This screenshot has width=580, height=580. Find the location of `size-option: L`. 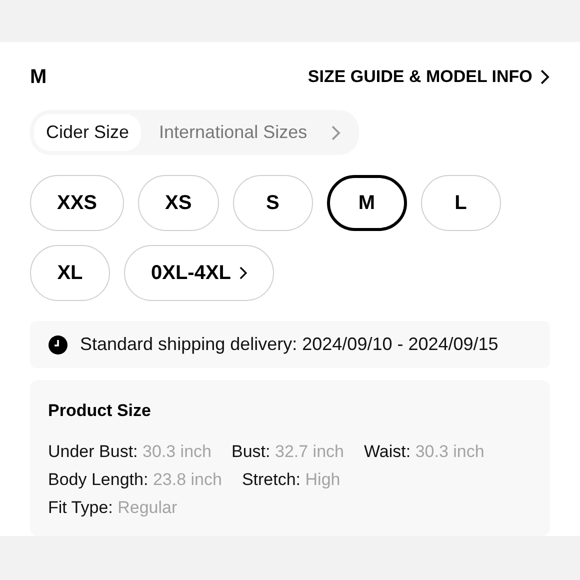

size-option: L is located at coordinates (460, 203).